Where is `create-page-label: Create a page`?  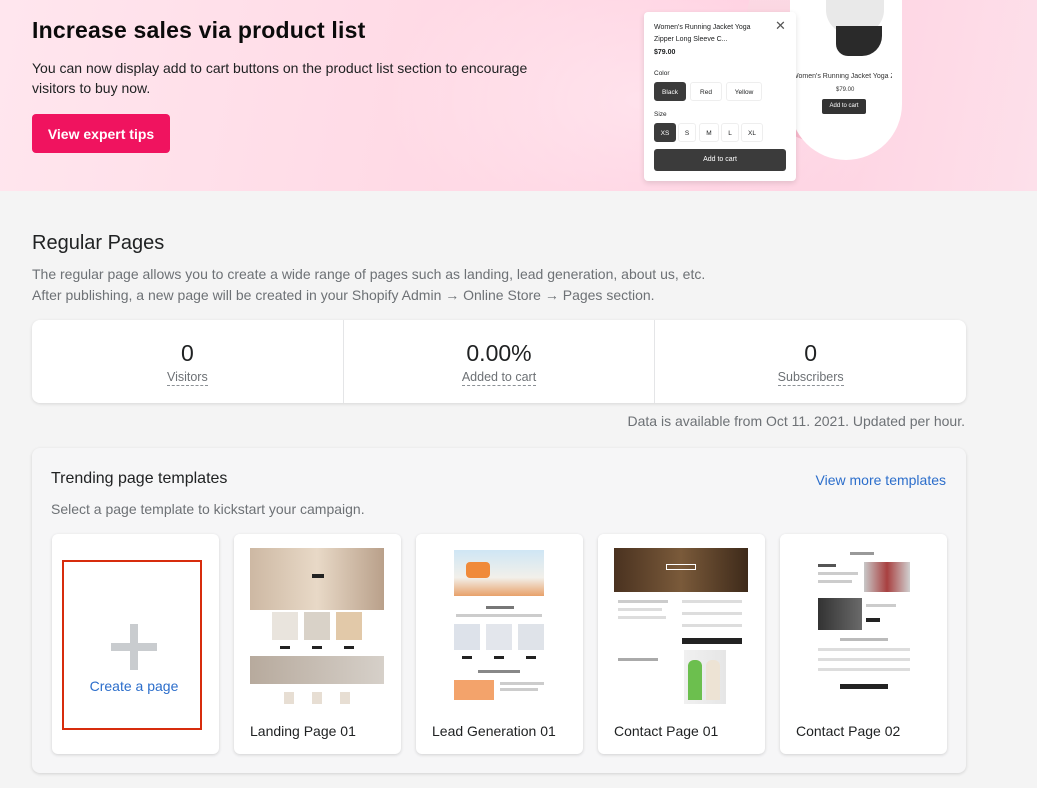 create-page-label: Create a page is located at coordinates (134, 686).